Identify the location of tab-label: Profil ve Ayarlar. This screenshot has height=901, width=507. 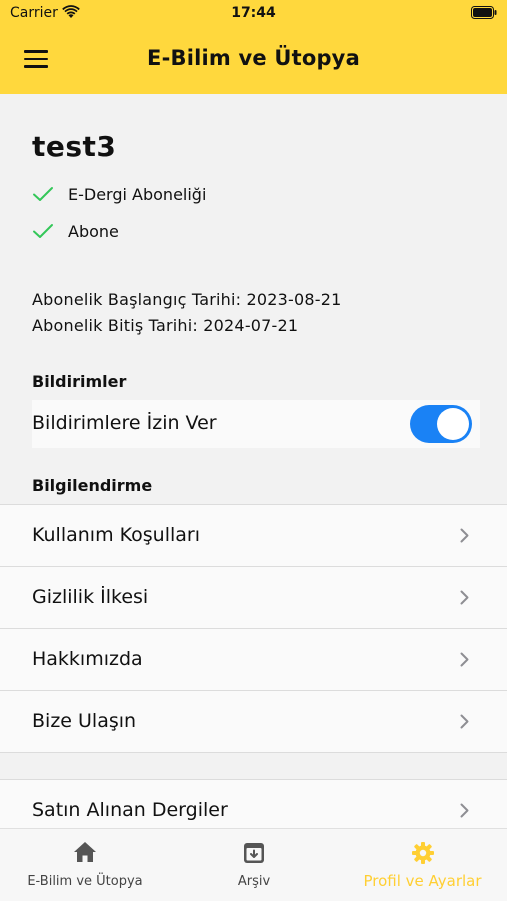
(422, 881).